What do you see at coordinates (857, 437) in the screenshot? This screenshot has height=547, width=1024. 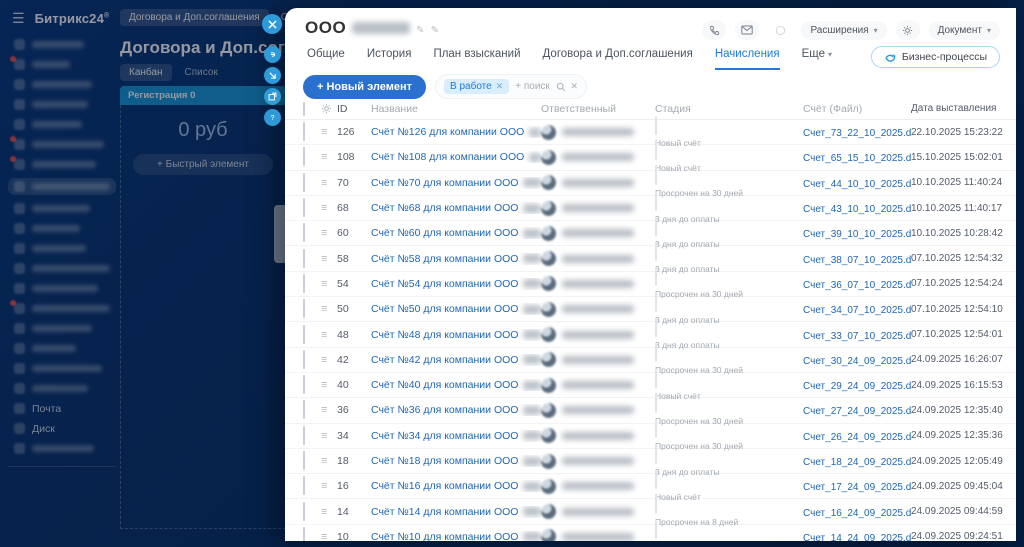 I see `file-link: Счет_26_24_09_2025.docx` at bounding box center [857, 437].